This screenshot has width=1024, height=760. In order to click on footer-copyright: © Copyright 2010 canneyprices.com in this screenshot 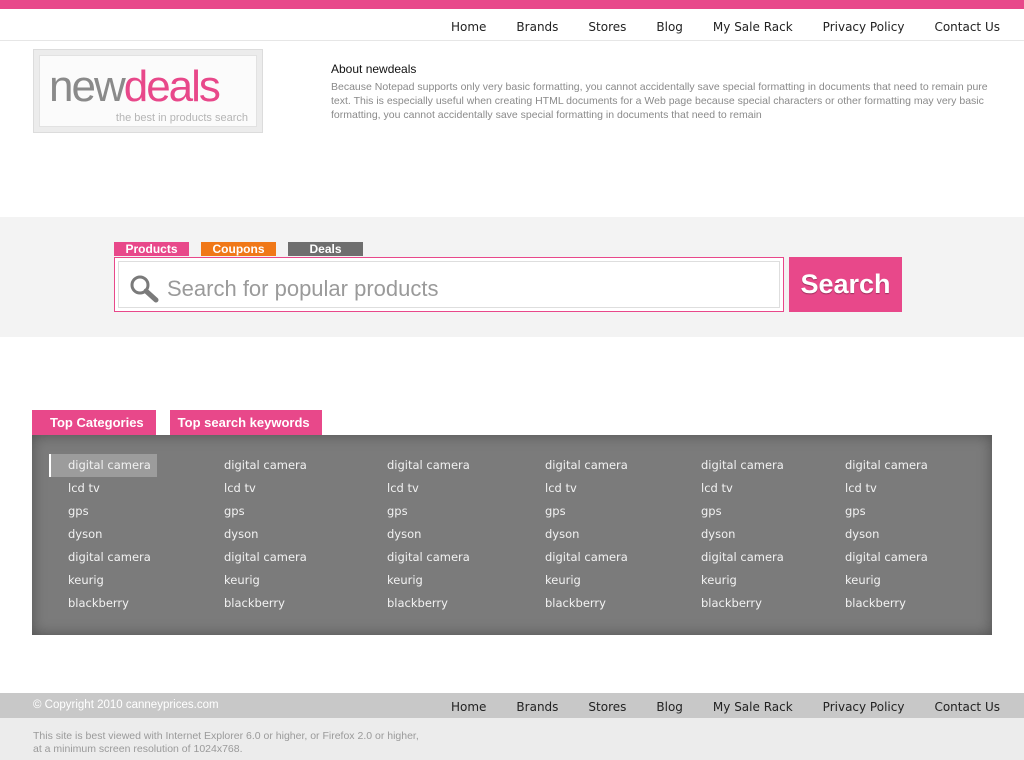, I will do `click(126, 705)`.